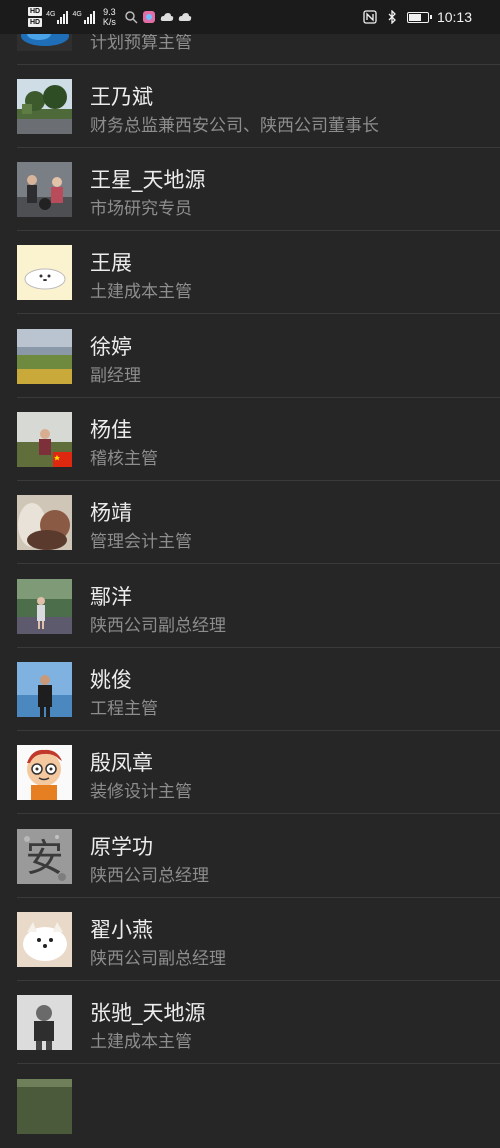 This screenshot has height=1148, width=500. What do you see at coordinates (109, 12) in the screenshot?
I see `speed-value: 9.3` at bounding box center [109, 12].